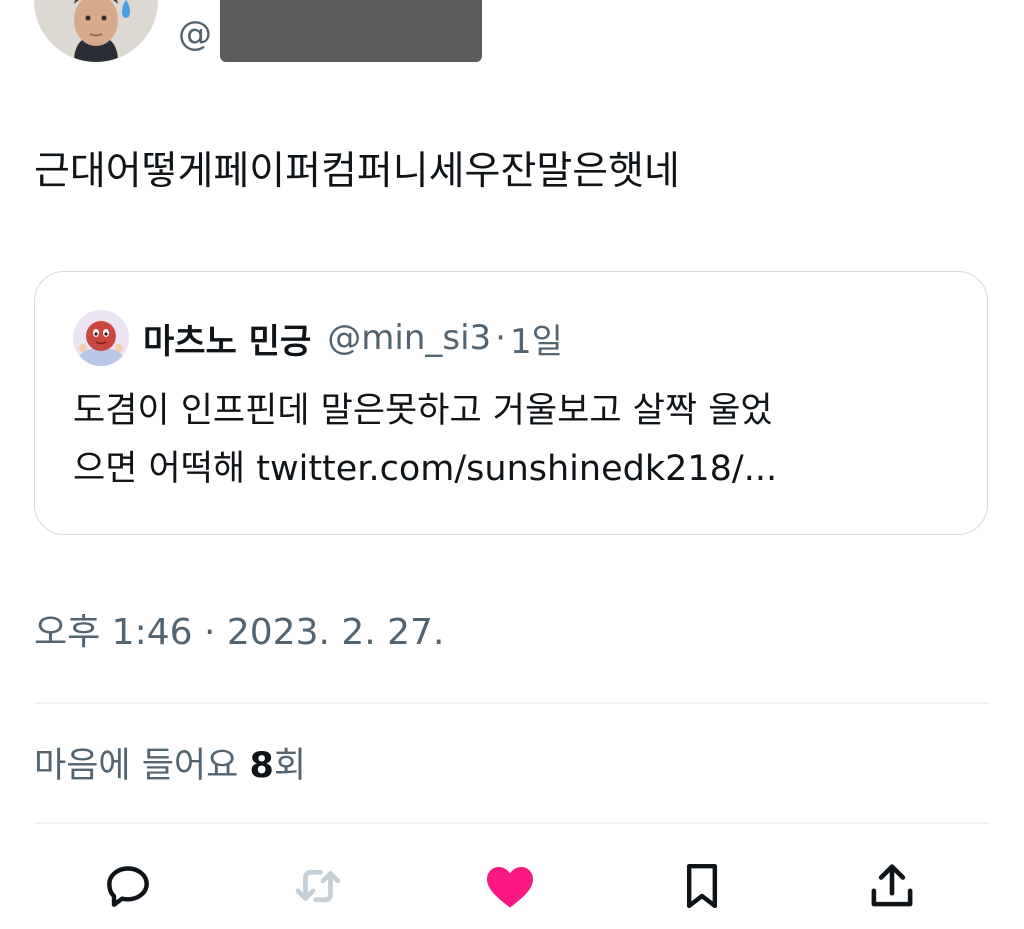  Describe the element at coordinates (357, 171) in the screenshot. I see `tweet-text: 근대어떻게페이퍼컴퍼니세우잔말은햇네` at that location.